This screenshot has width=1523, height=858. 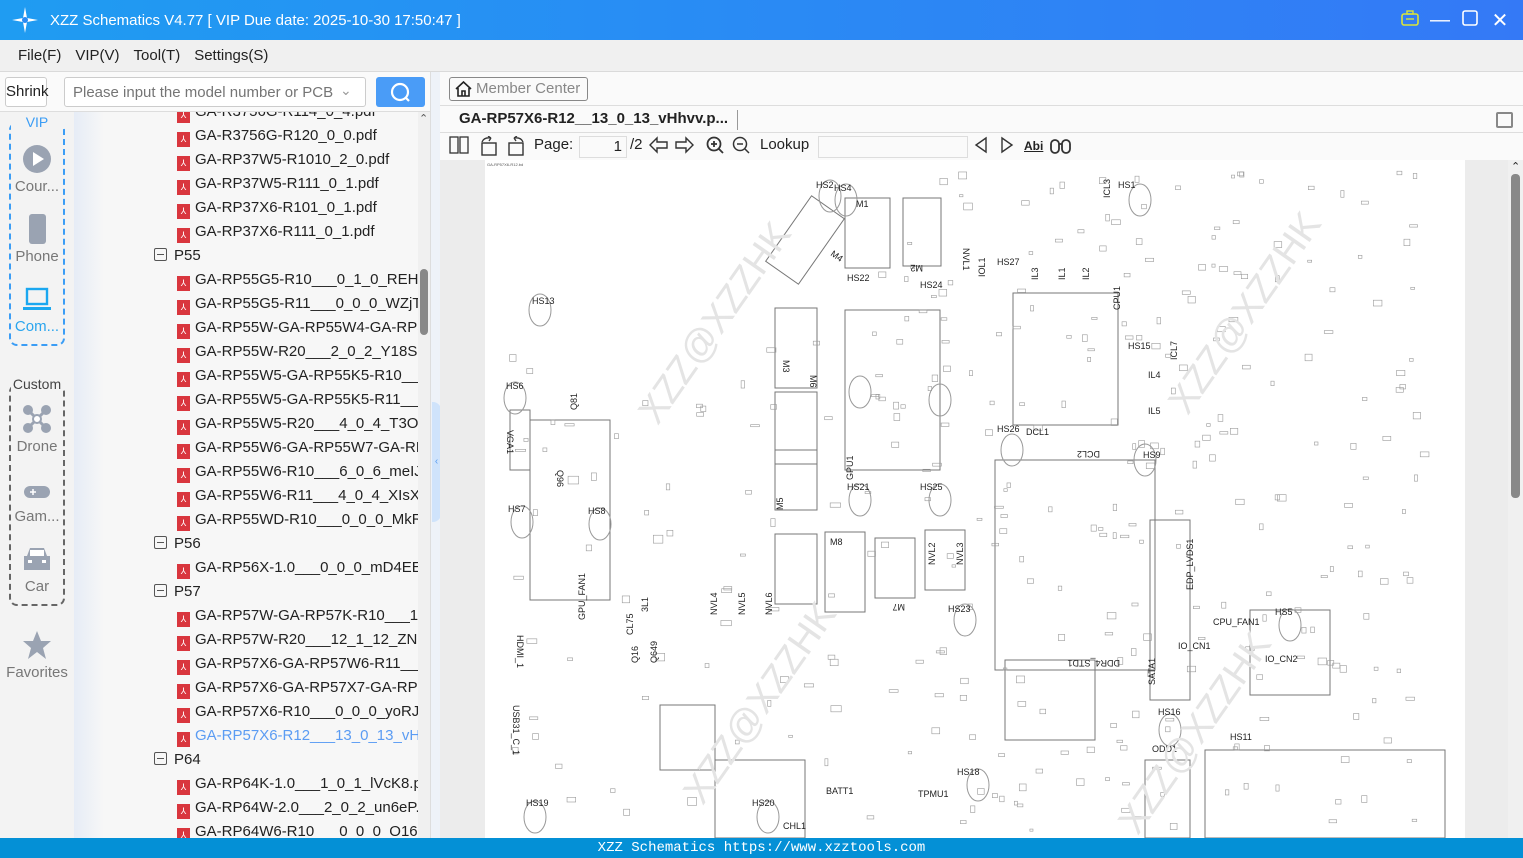 I want to click on maximize-button, so click(x=1470, y=20).